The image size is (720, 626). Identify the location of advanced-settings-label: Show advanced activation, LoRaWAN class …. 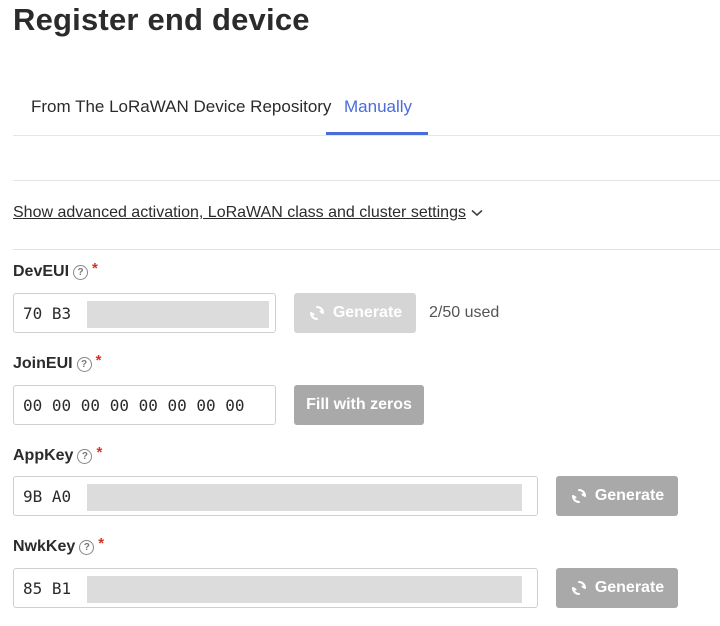
(239, 212).